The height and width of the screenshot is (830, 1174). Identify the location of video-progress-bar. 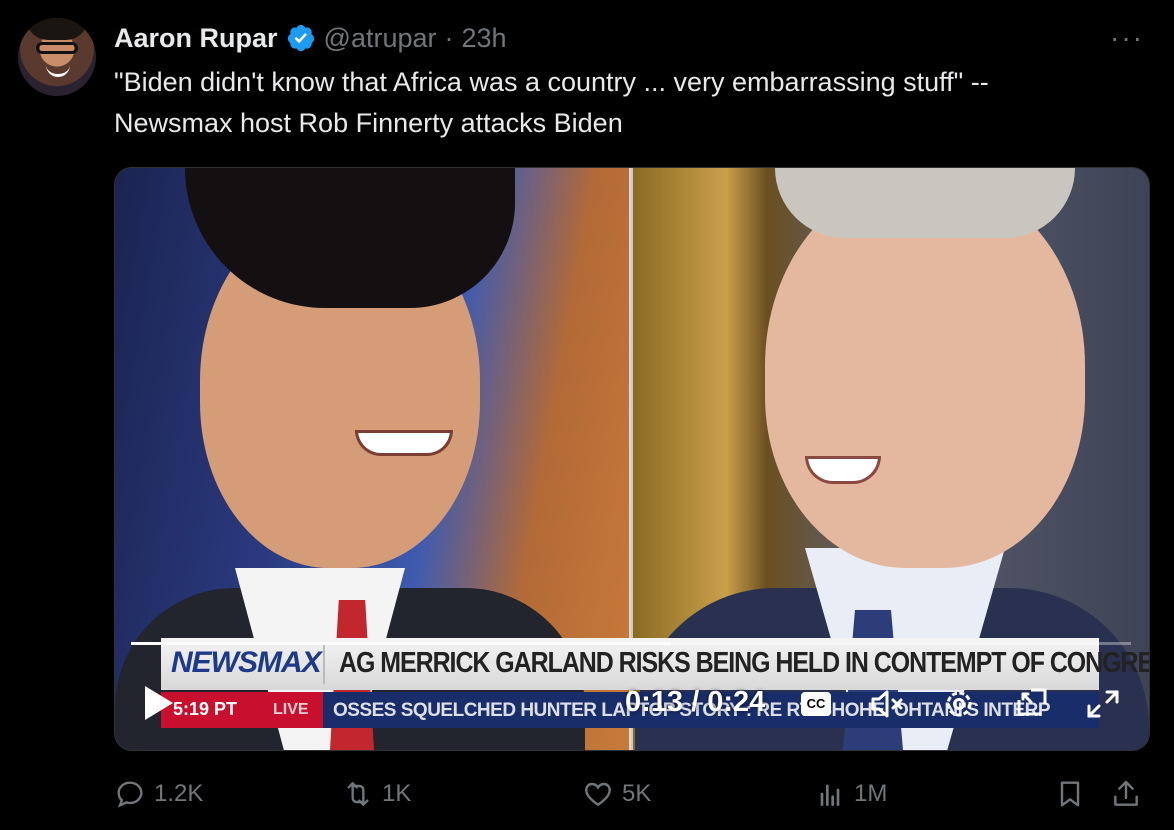
(631, 643).